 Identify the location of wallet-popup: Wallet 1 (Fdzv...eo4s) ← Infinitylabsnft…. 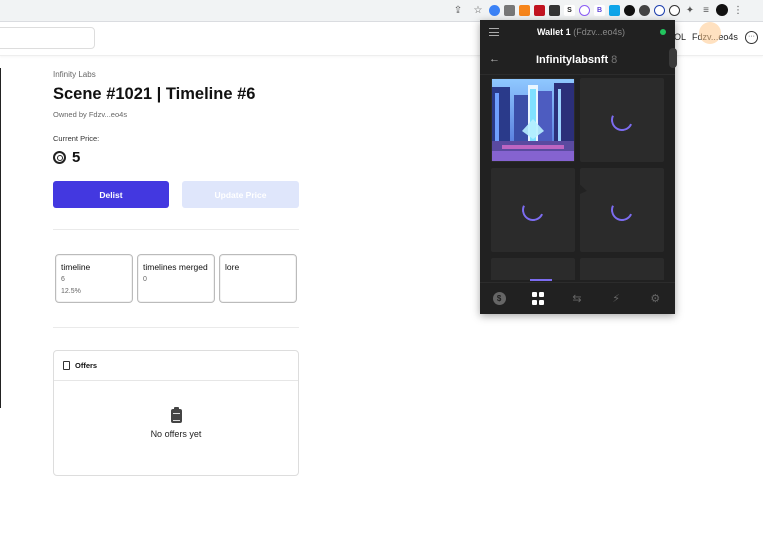
(578, 167).